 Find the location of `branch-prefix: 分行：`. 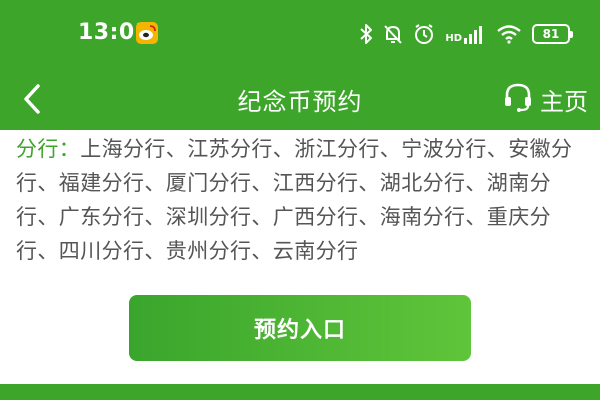

branch-prefix: 分行： is located at coordinates (48, 149).